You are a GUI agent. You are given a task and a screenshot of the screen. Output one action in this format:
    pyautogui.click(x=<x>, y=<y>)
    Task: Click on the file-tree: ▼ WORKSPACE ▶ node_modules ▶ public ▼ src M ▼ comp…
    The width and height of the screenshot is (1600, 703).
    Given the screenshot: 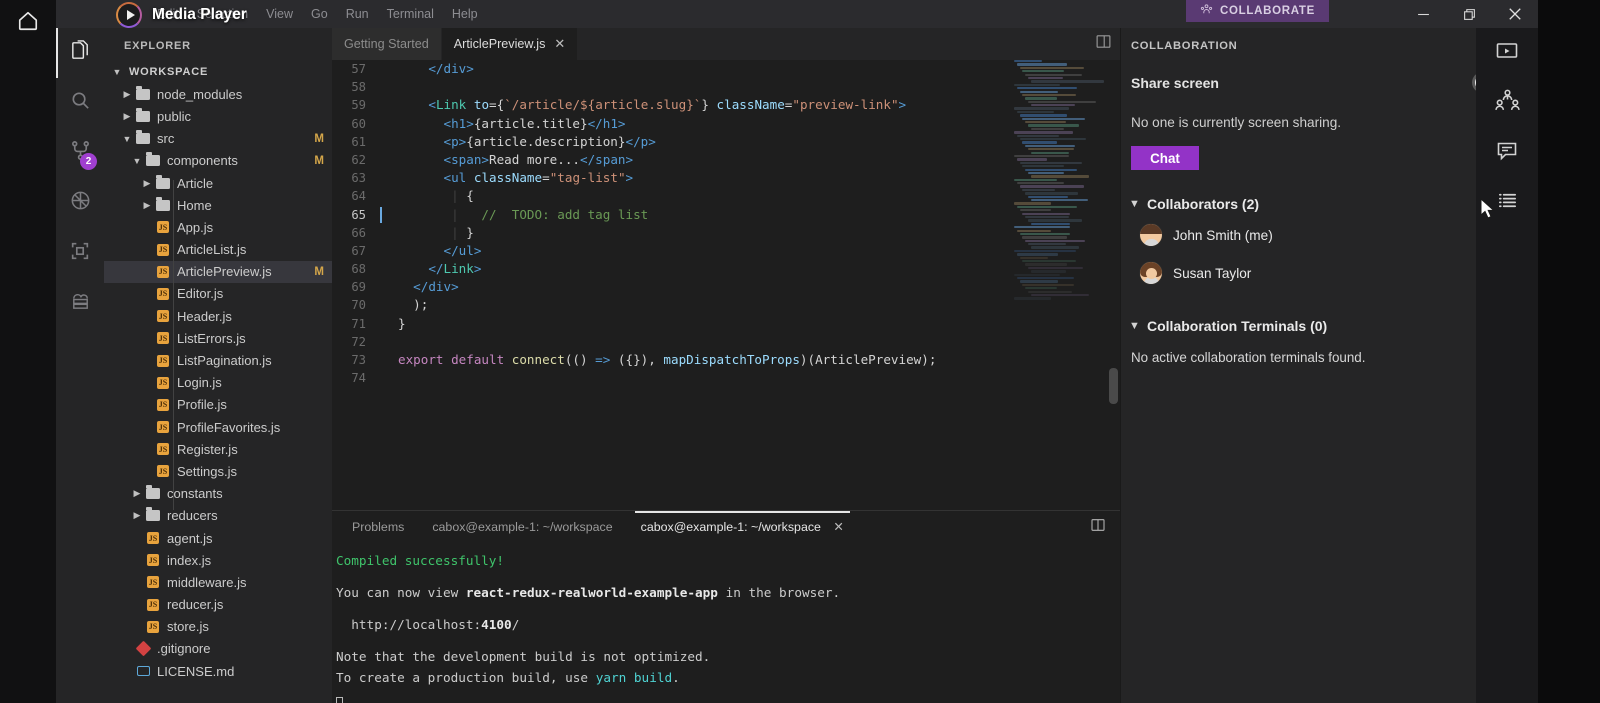 What is the action you would take?
    pyautogui.click(x=218, y=371)
    